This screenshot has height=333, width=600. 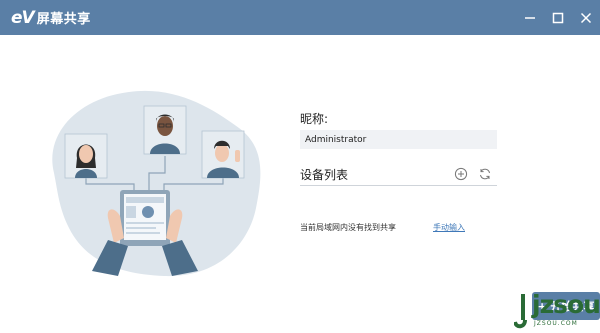 I want to click on app-name: 屏幕共享, so click(x=63, y=19).